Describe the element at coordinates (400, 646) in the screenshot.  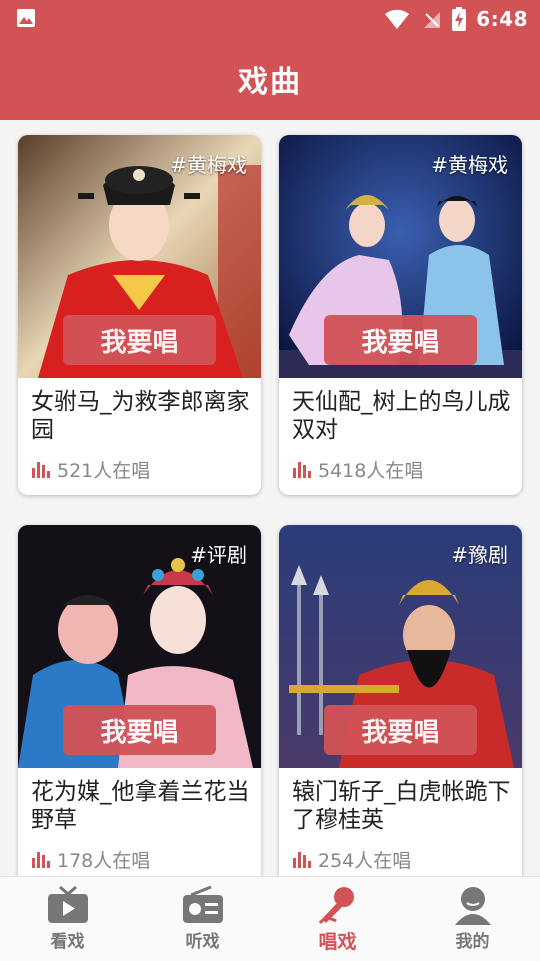
I see `opera-thumbnail: #豫剧 我要唱` at that location.